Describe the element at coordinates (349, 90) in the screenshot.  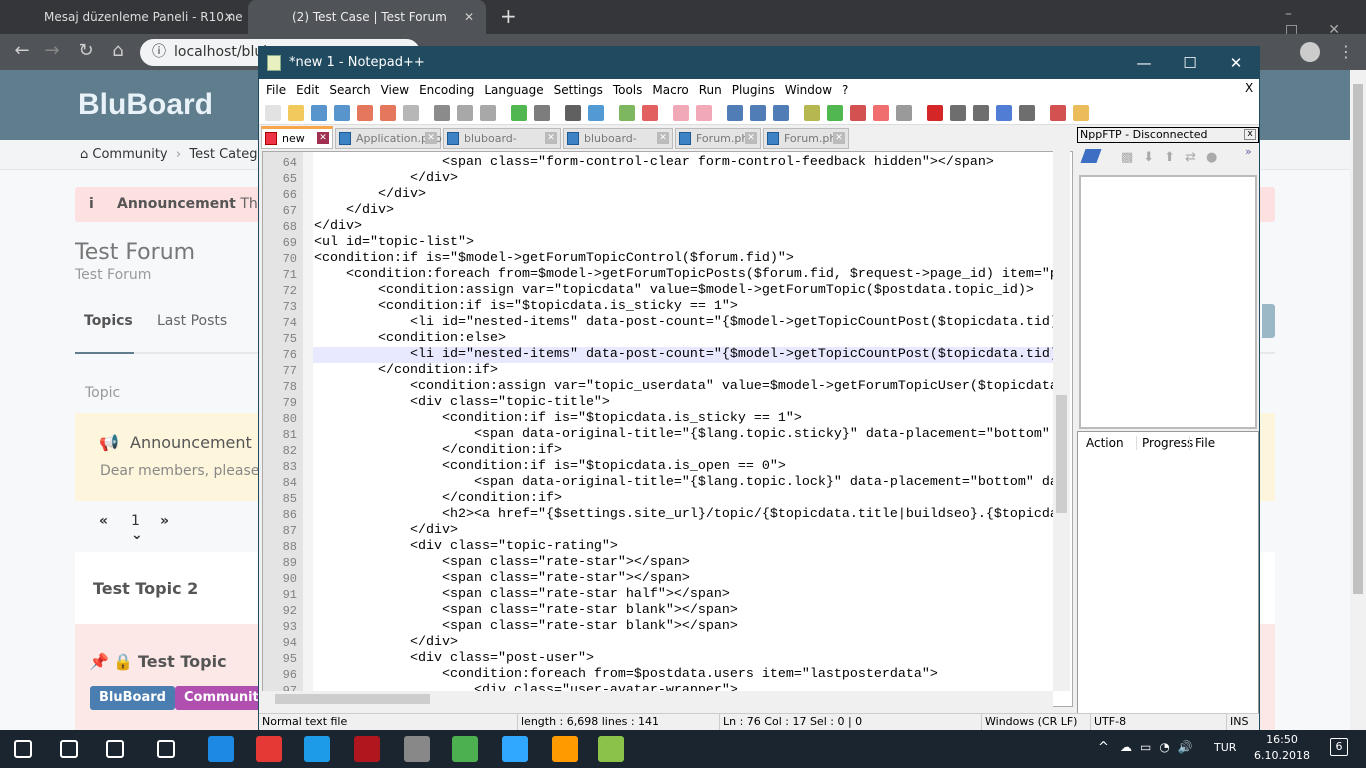
I see `menu-search: Search` at that location.